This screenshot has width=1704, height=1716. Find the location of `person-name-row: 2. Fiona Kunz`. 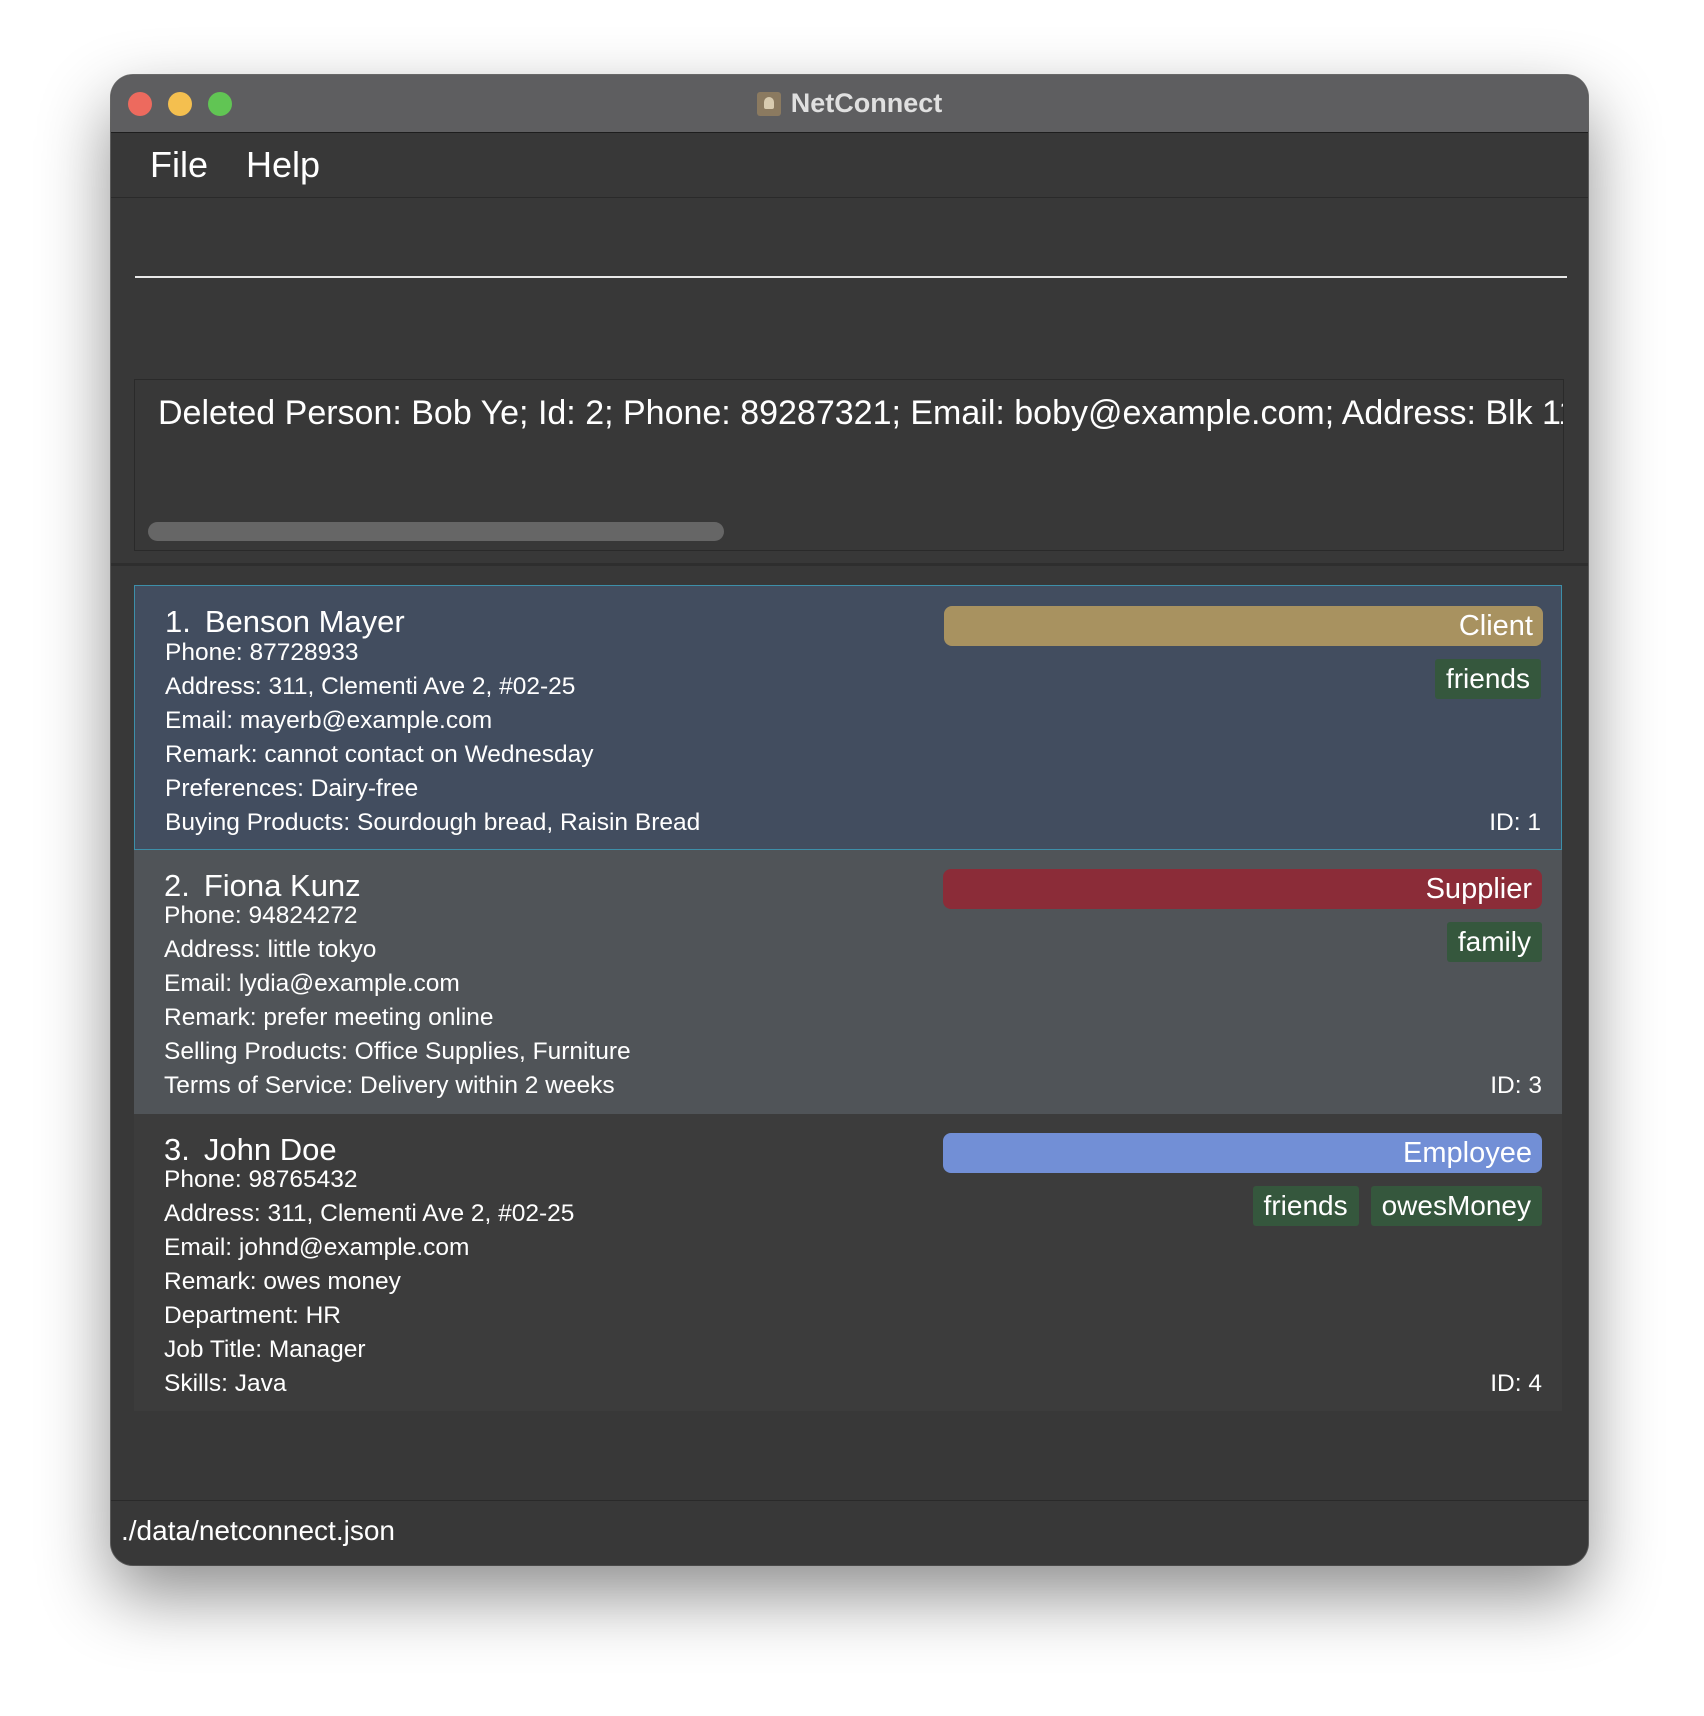

person-name-row: 2. Fiona Kunz is located at coordinates (262, 886).